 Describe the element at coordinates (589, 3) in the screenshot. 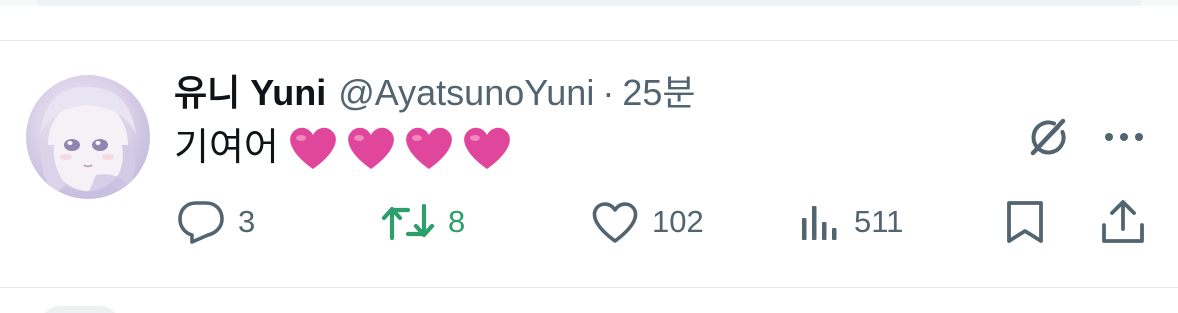

I see `previous-post-edge` at that location.